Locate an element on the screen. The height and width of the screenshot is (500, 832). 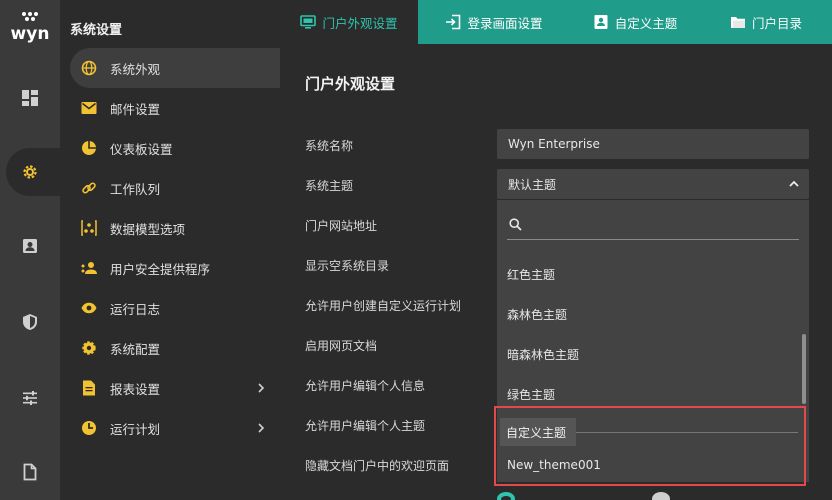
sidebar-item-mail: 邮件设置 is located at coordinates (175, 108).